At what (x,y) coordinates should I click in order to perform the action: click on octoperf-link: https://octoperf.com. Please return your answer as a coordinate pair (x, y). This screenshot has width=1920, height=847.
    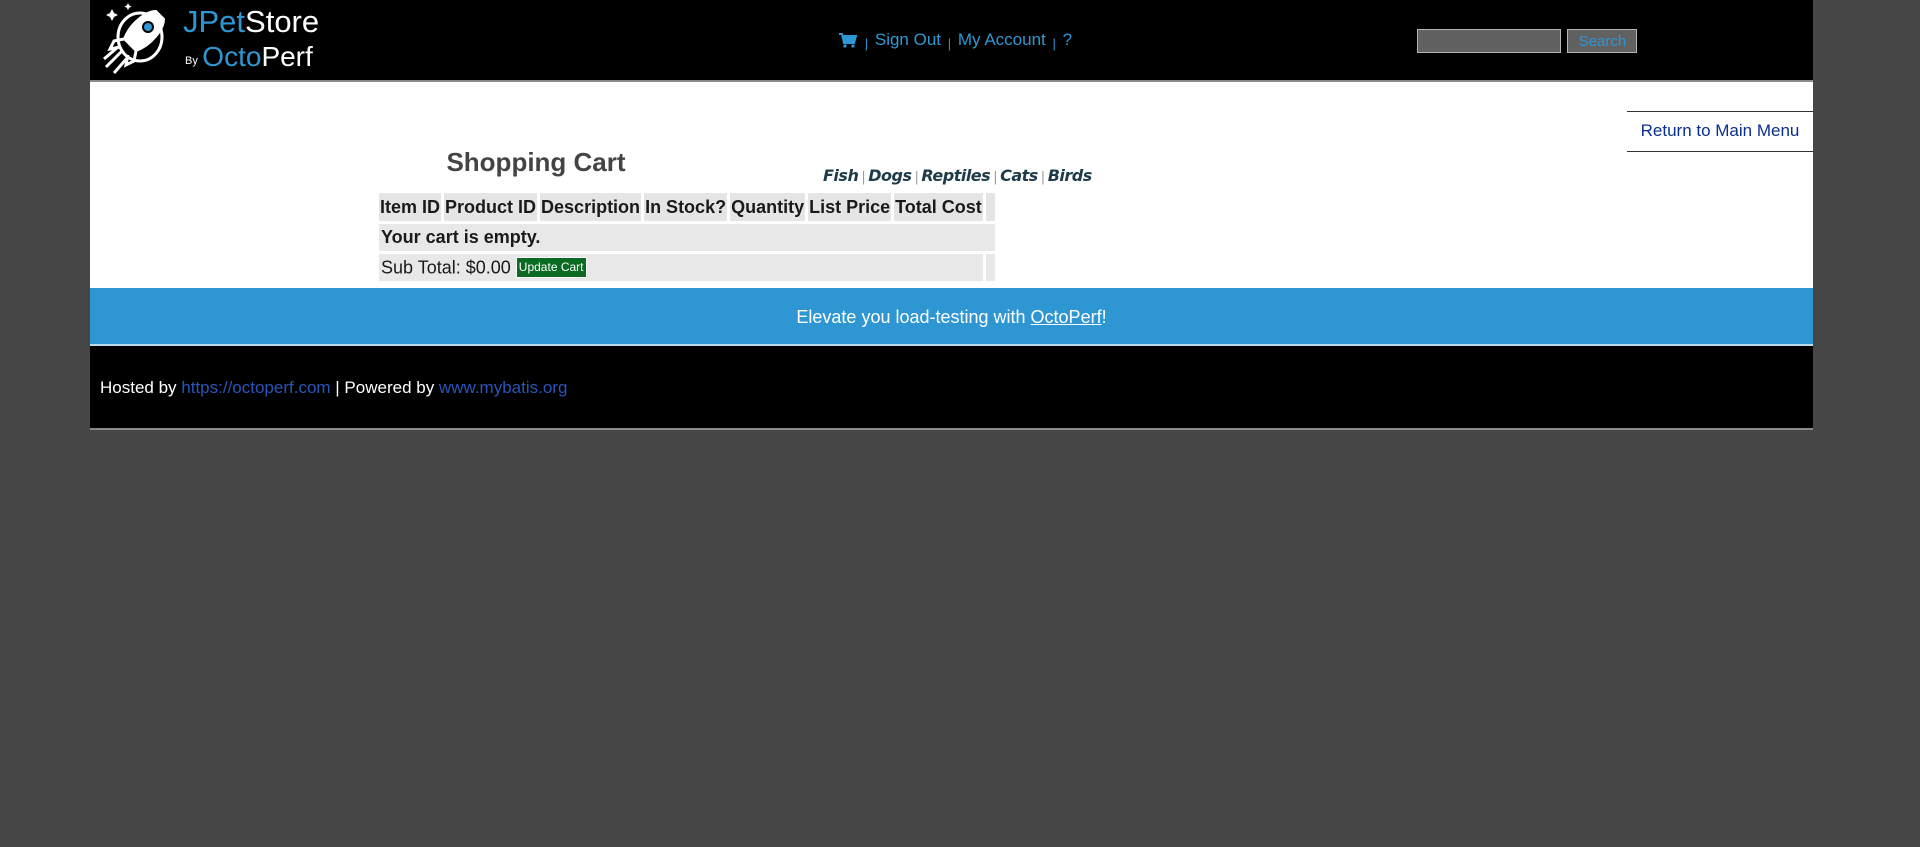
    Looking at the image, I should click on (255, 387).